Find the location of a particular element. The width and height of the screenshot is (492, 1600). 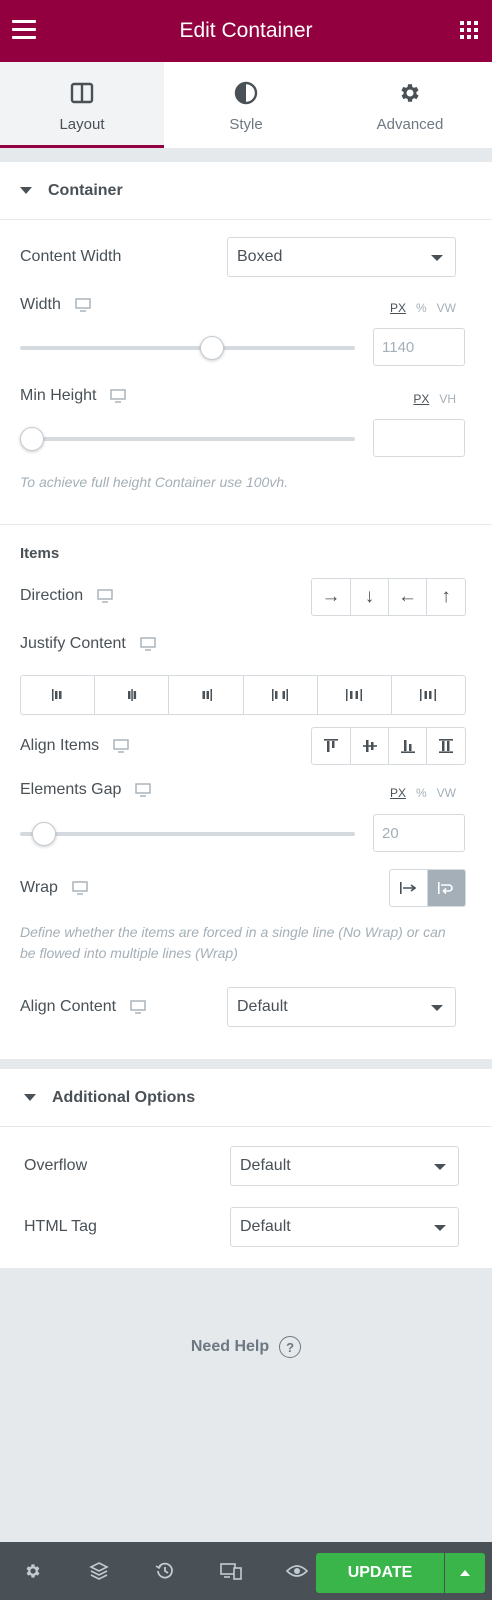

direction-column-reverse-button: ↑ is located at coordinates (446, 597).